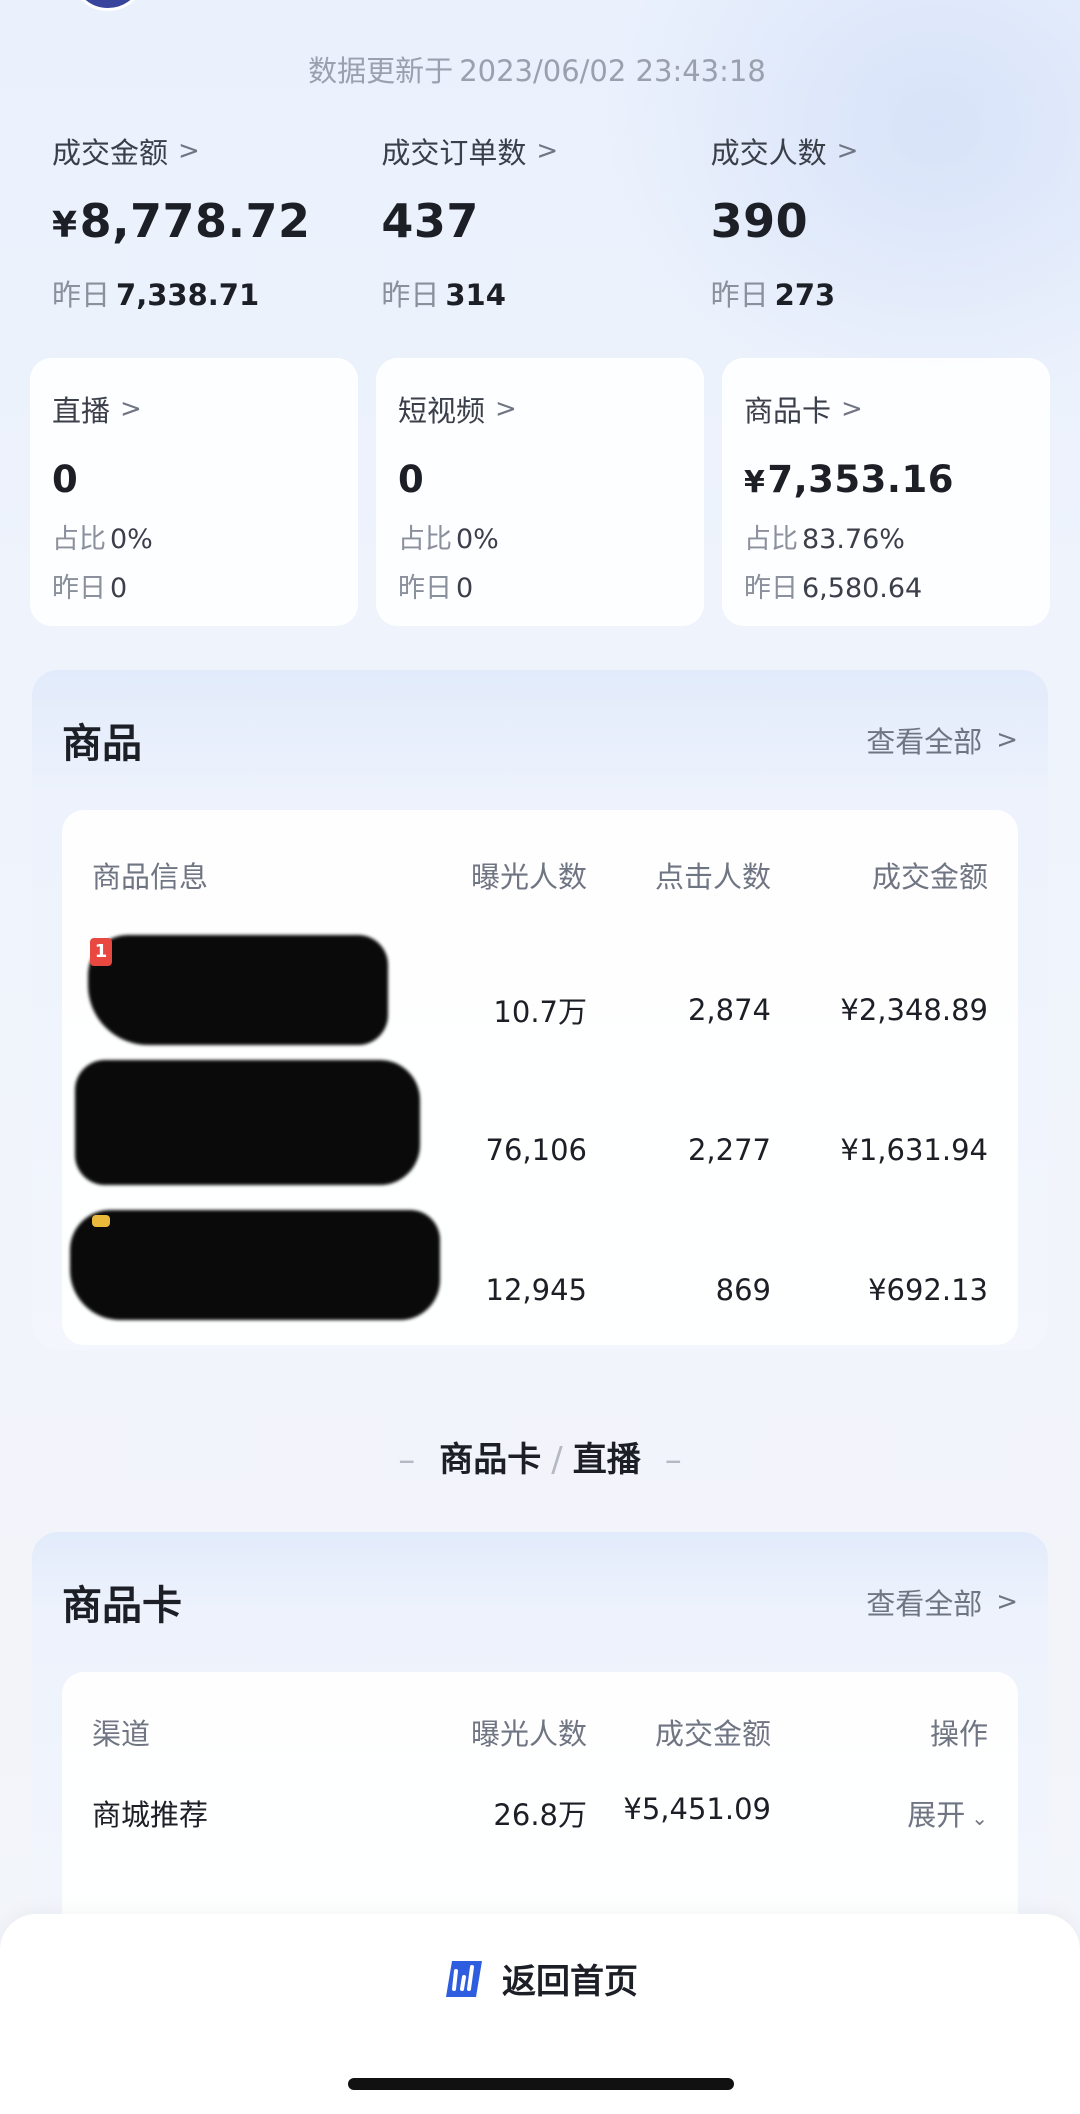 The width and height of the screenshot is (1080, 2114). Describe the element at coordinates (540, 1734) in the screenshot. I see `table-header: 渠道 曝光人数 成交金额 操作` at that location.